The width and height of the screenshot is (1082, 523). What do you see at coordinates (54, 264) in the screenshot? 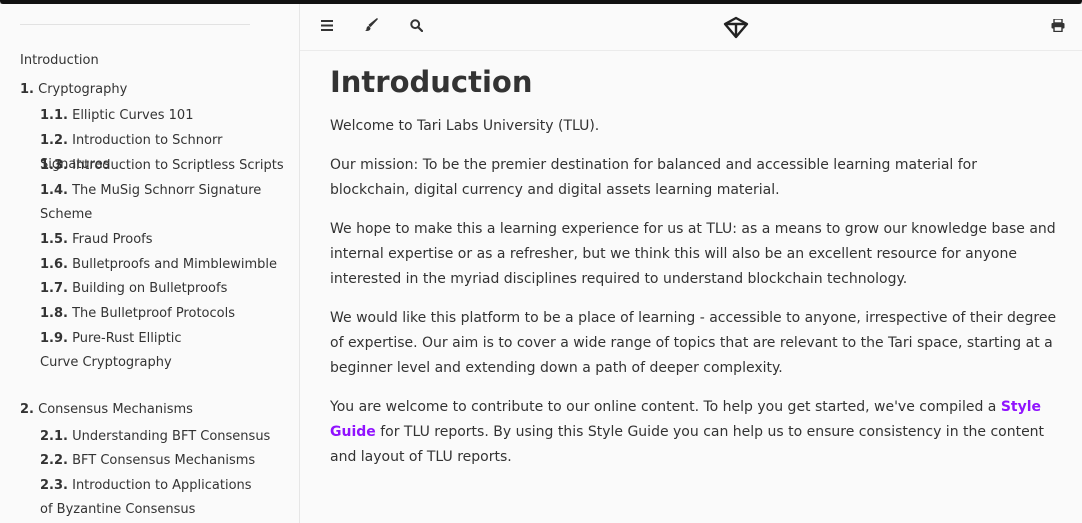
I see `section-number: 1.6.` at bounding box center [54, 264].